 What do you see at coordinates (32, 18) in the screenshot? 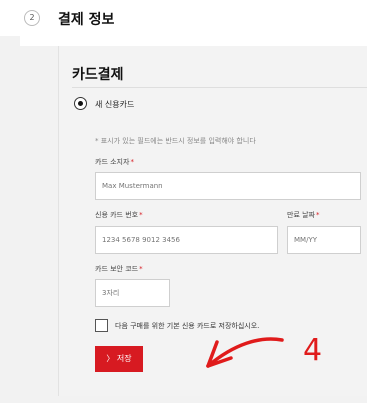
I see `step-number-badge: 2` at bounding box center [32, 18].